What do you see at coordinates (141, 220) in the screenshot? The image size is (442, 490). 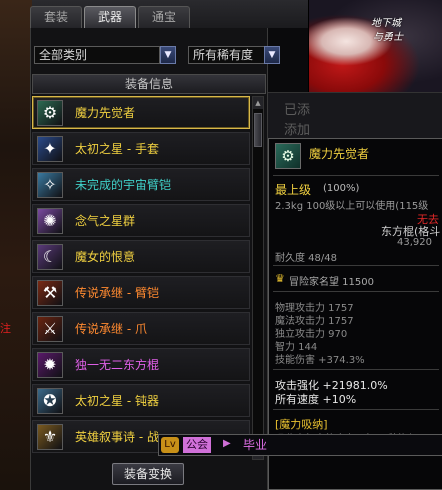 I see `list-item: ✺ 念气之星群` at bounding box center [141, 220].